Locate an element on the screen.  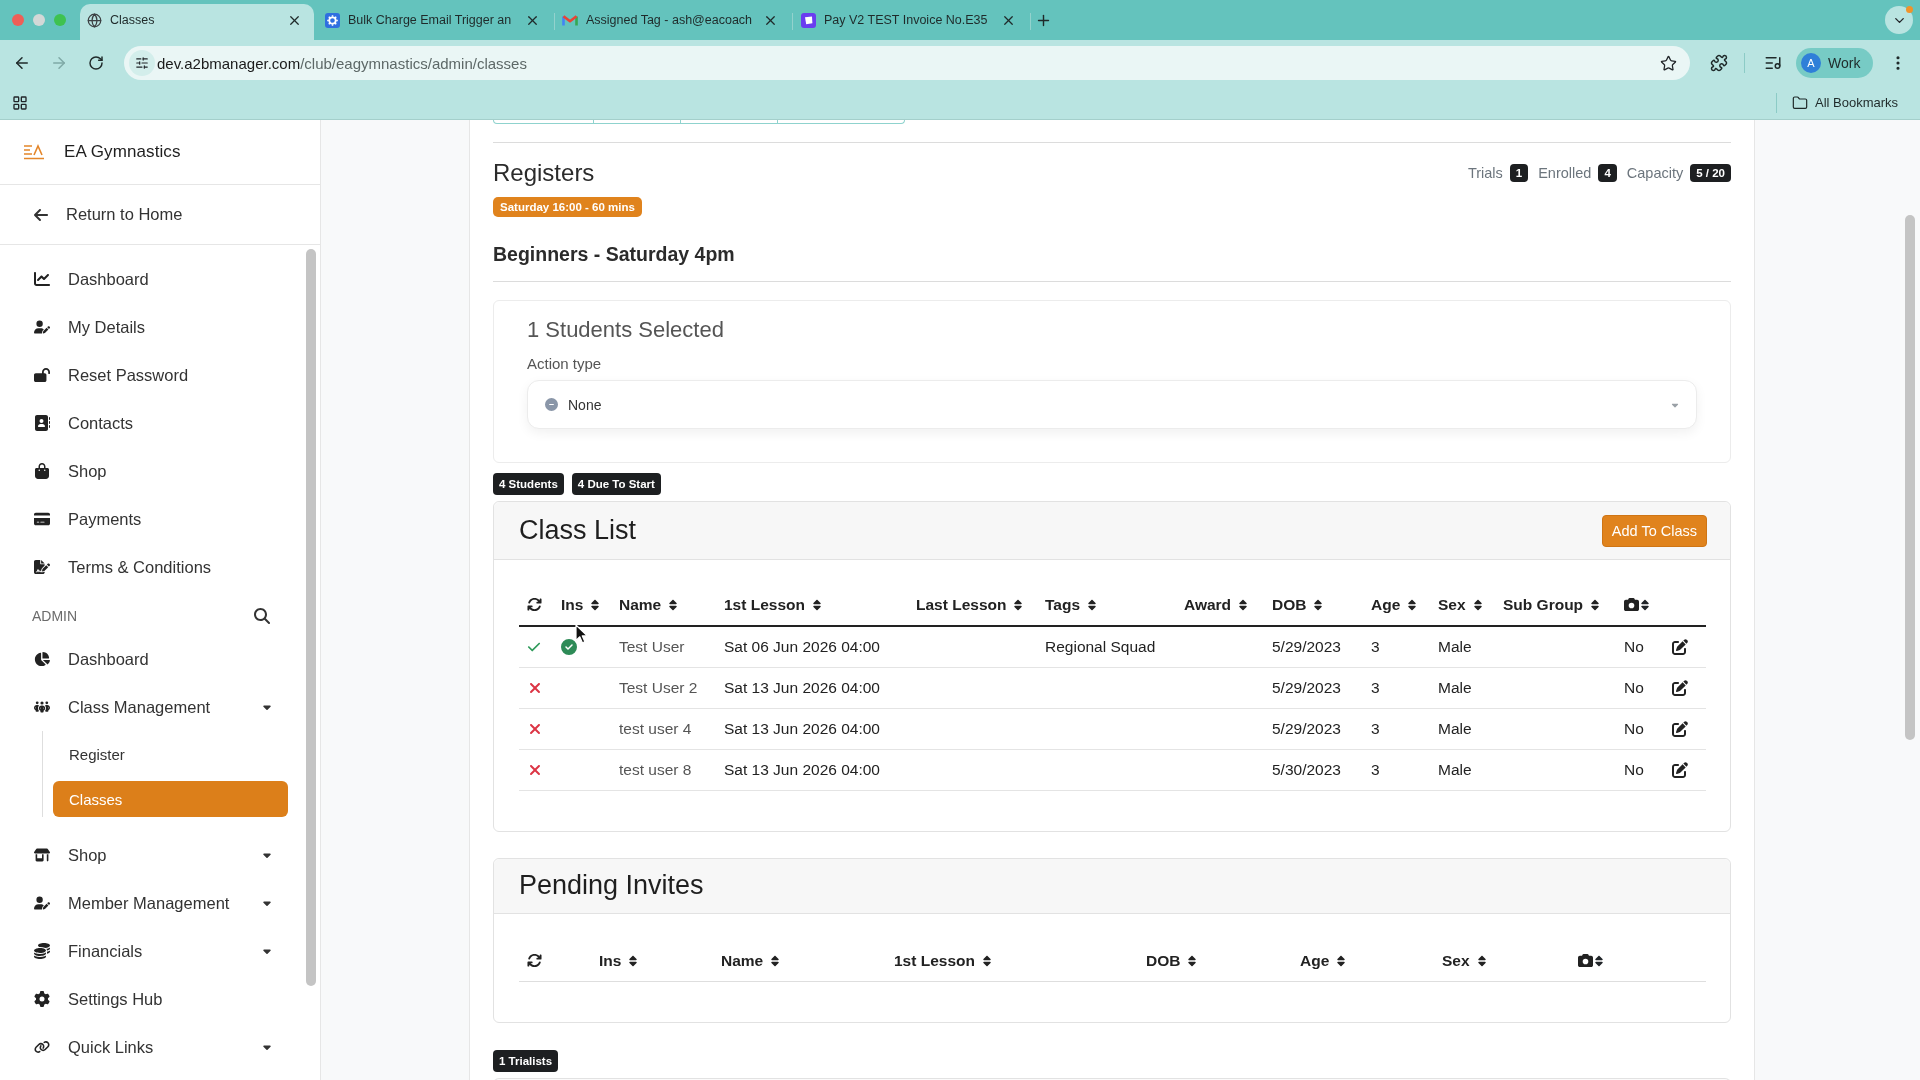
address-bar: dev.a2bmanager.com/club/eagymnastics/admin/classes is located at coordinates (907, 63).